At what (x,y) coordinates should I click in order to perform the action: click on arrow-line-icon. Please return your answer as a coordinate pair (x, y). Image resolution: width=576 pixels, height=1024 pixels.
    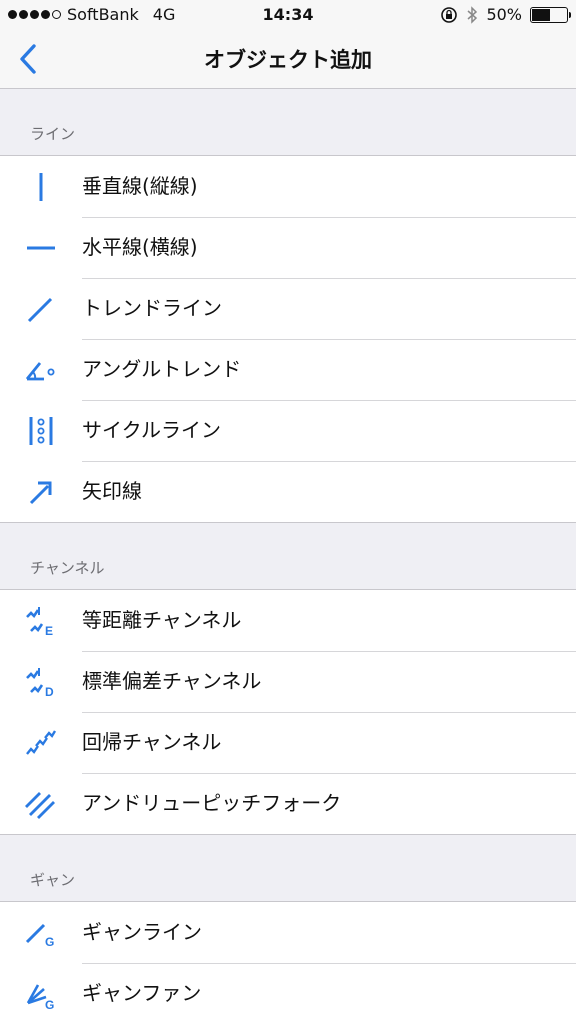
    Looking at the image, I should click on (41, 492).